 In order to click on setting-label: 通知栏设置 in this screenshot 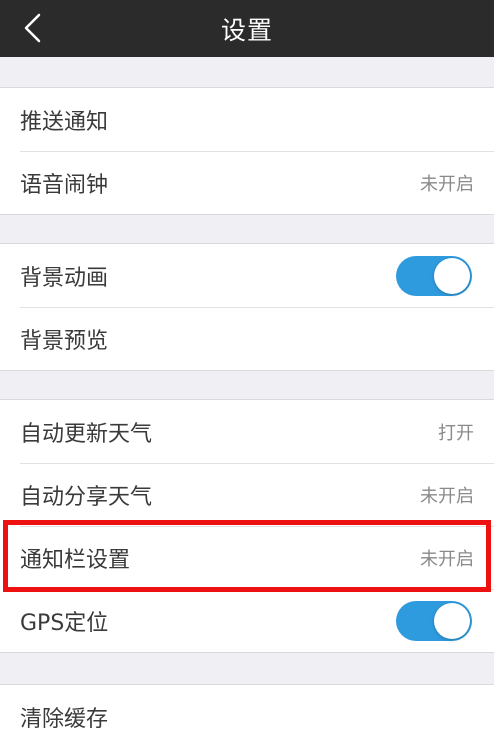, I will do `click(75, 560)`.